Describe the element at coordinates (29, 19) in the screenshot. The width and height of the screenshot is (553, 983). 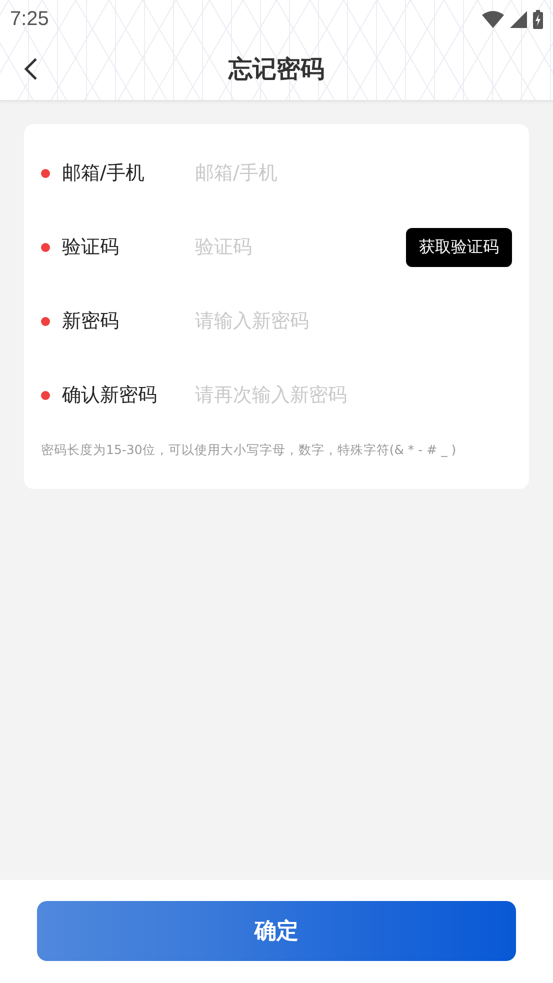
I see `status-time: 7:25` at that location.